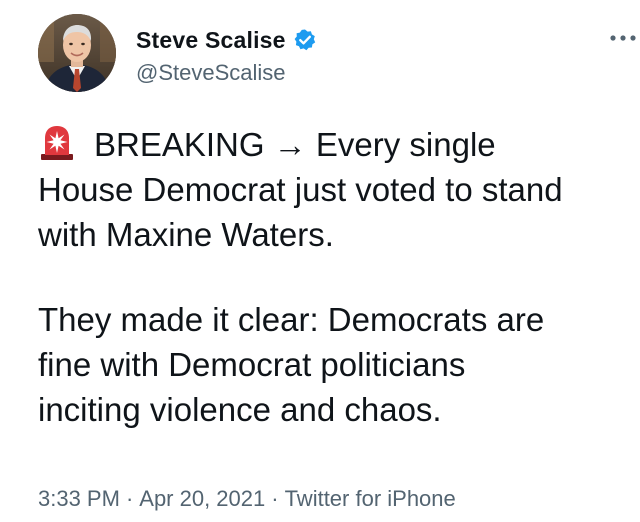 This screenshot has width=640, height=522. Describe the element at coordinates (300, 189) in the screenshot. I see `tweet-line: House Democrat just voted to stand` at that location.